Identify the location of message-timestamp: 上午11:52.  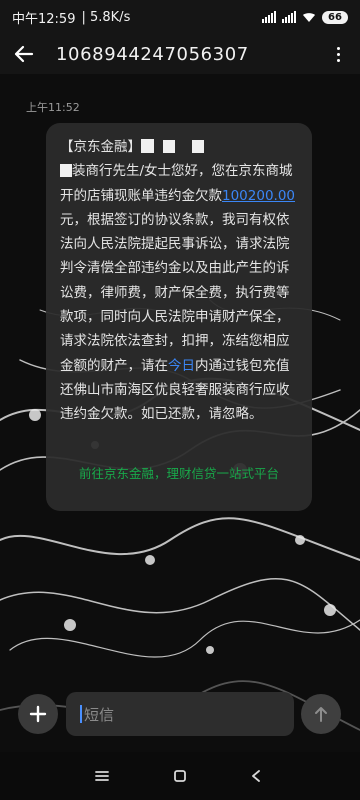
(53, 107).